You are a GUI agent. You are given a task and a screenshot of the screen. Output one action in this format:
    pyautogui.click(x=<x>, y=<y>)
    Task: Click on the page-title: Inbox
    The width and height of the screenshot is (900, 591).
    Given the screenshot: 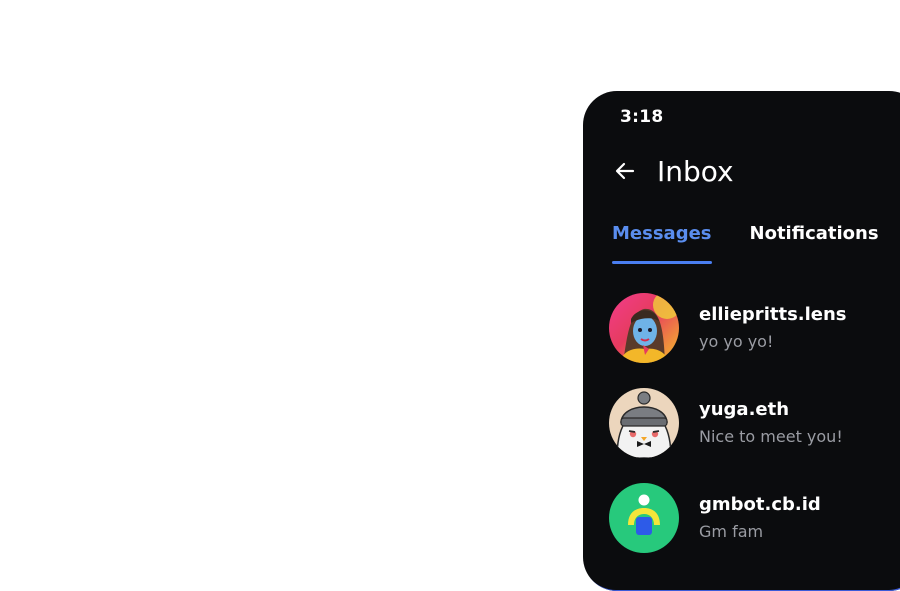 What is the action you would take?
    pyautogui.click(x=695, y=171)
    